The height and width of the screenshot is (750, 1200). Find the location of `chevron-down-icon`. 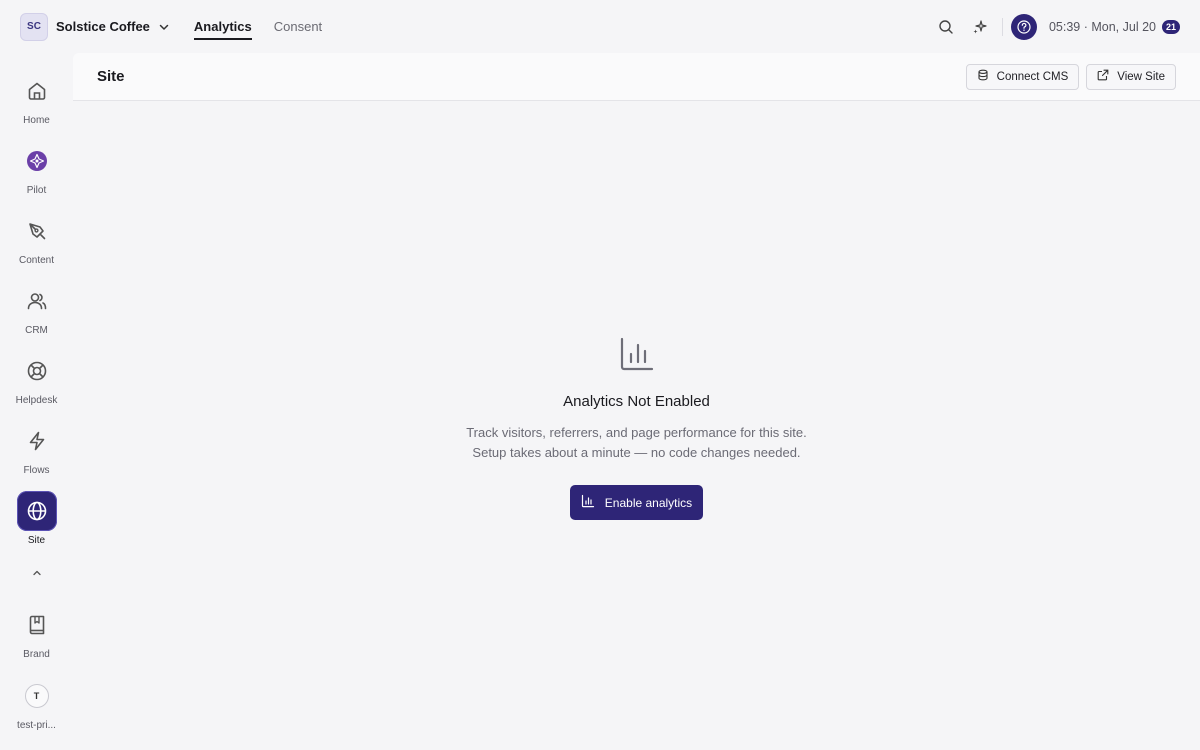

chevron-down-icon is located at coordinates (164, 27).